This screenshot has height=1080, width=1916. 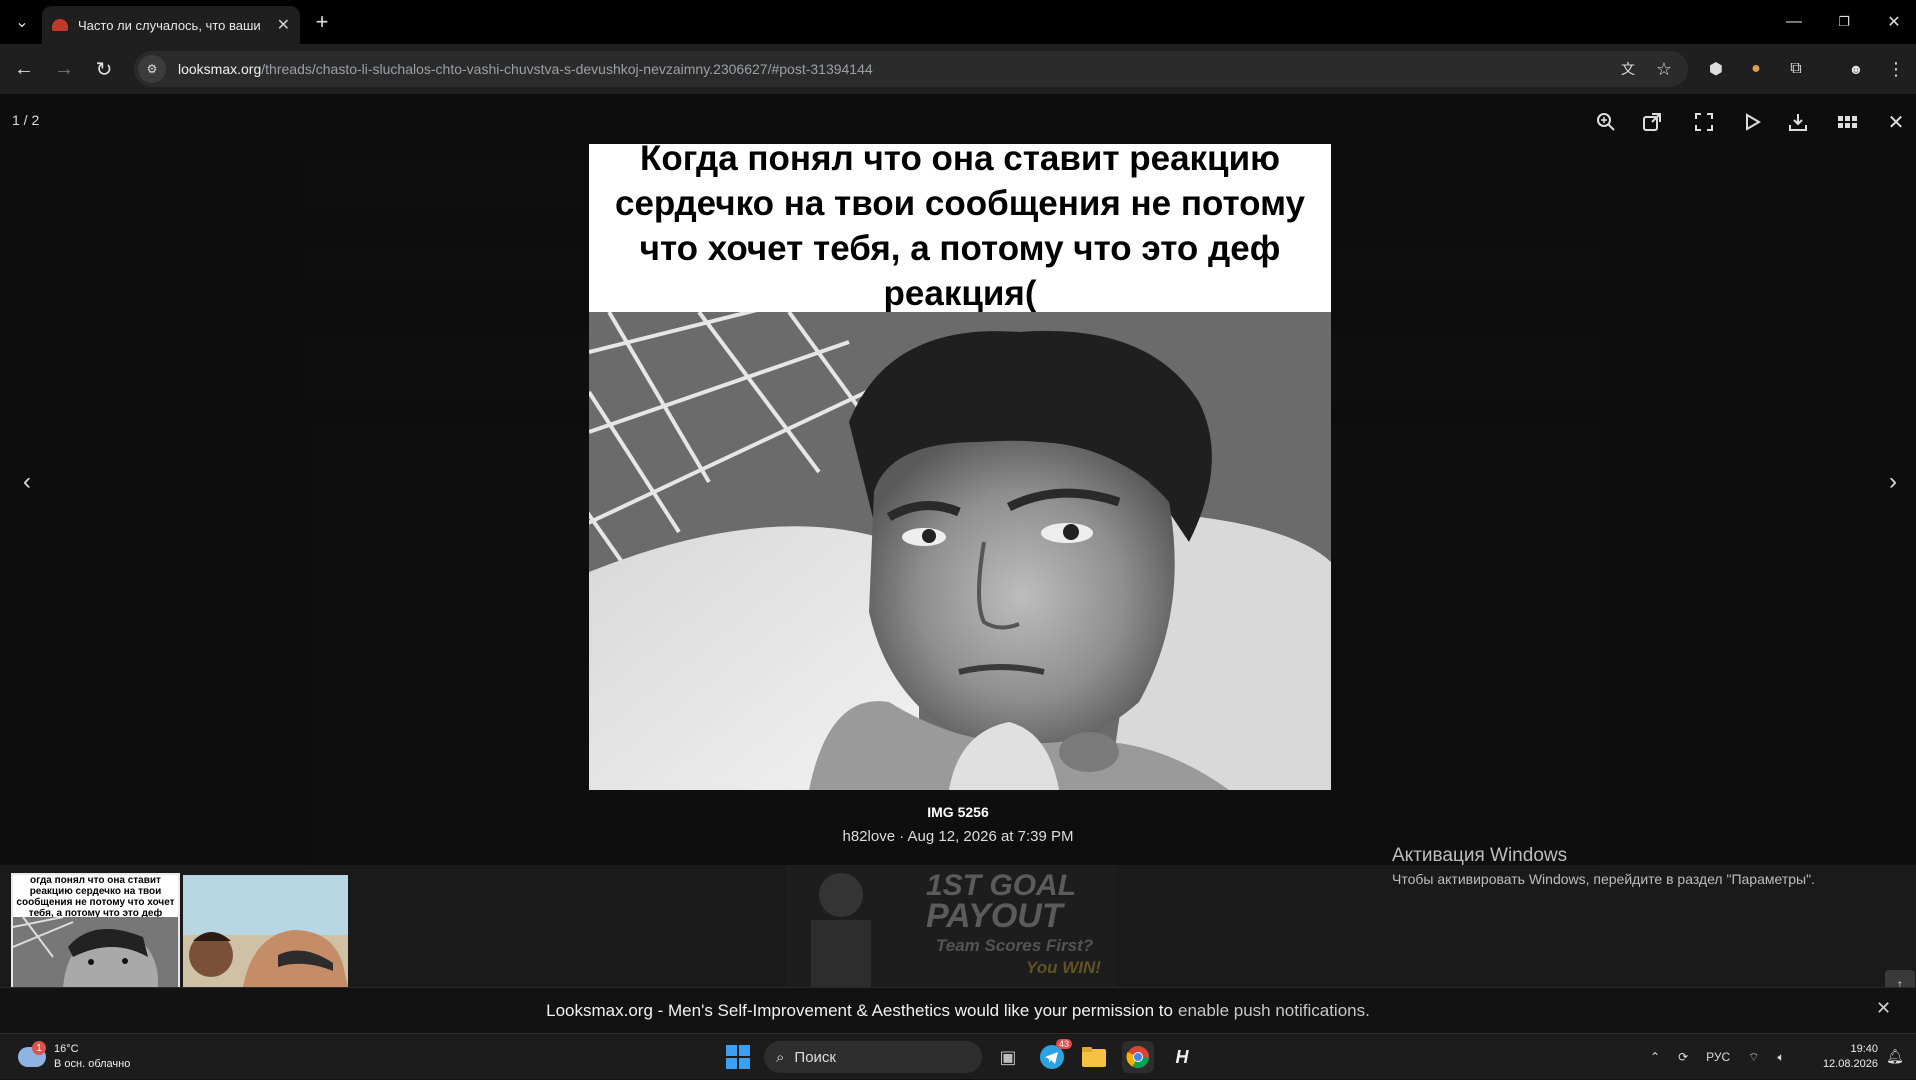 I want to click on activation-heading: Активация Windows, so click(x=1480, y=855).